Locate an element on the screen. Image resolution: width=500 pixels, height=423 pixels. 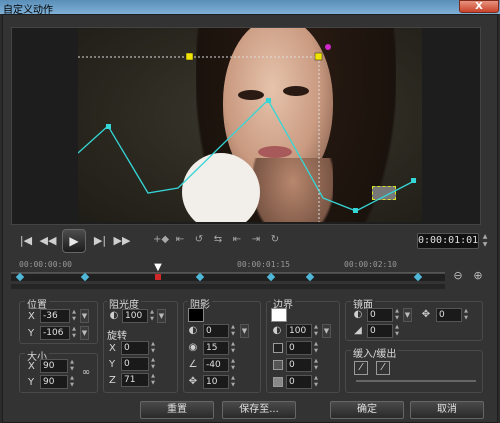
mirror-opacity-spinner: ▲ ▼ is located at coordinates (397, 315).